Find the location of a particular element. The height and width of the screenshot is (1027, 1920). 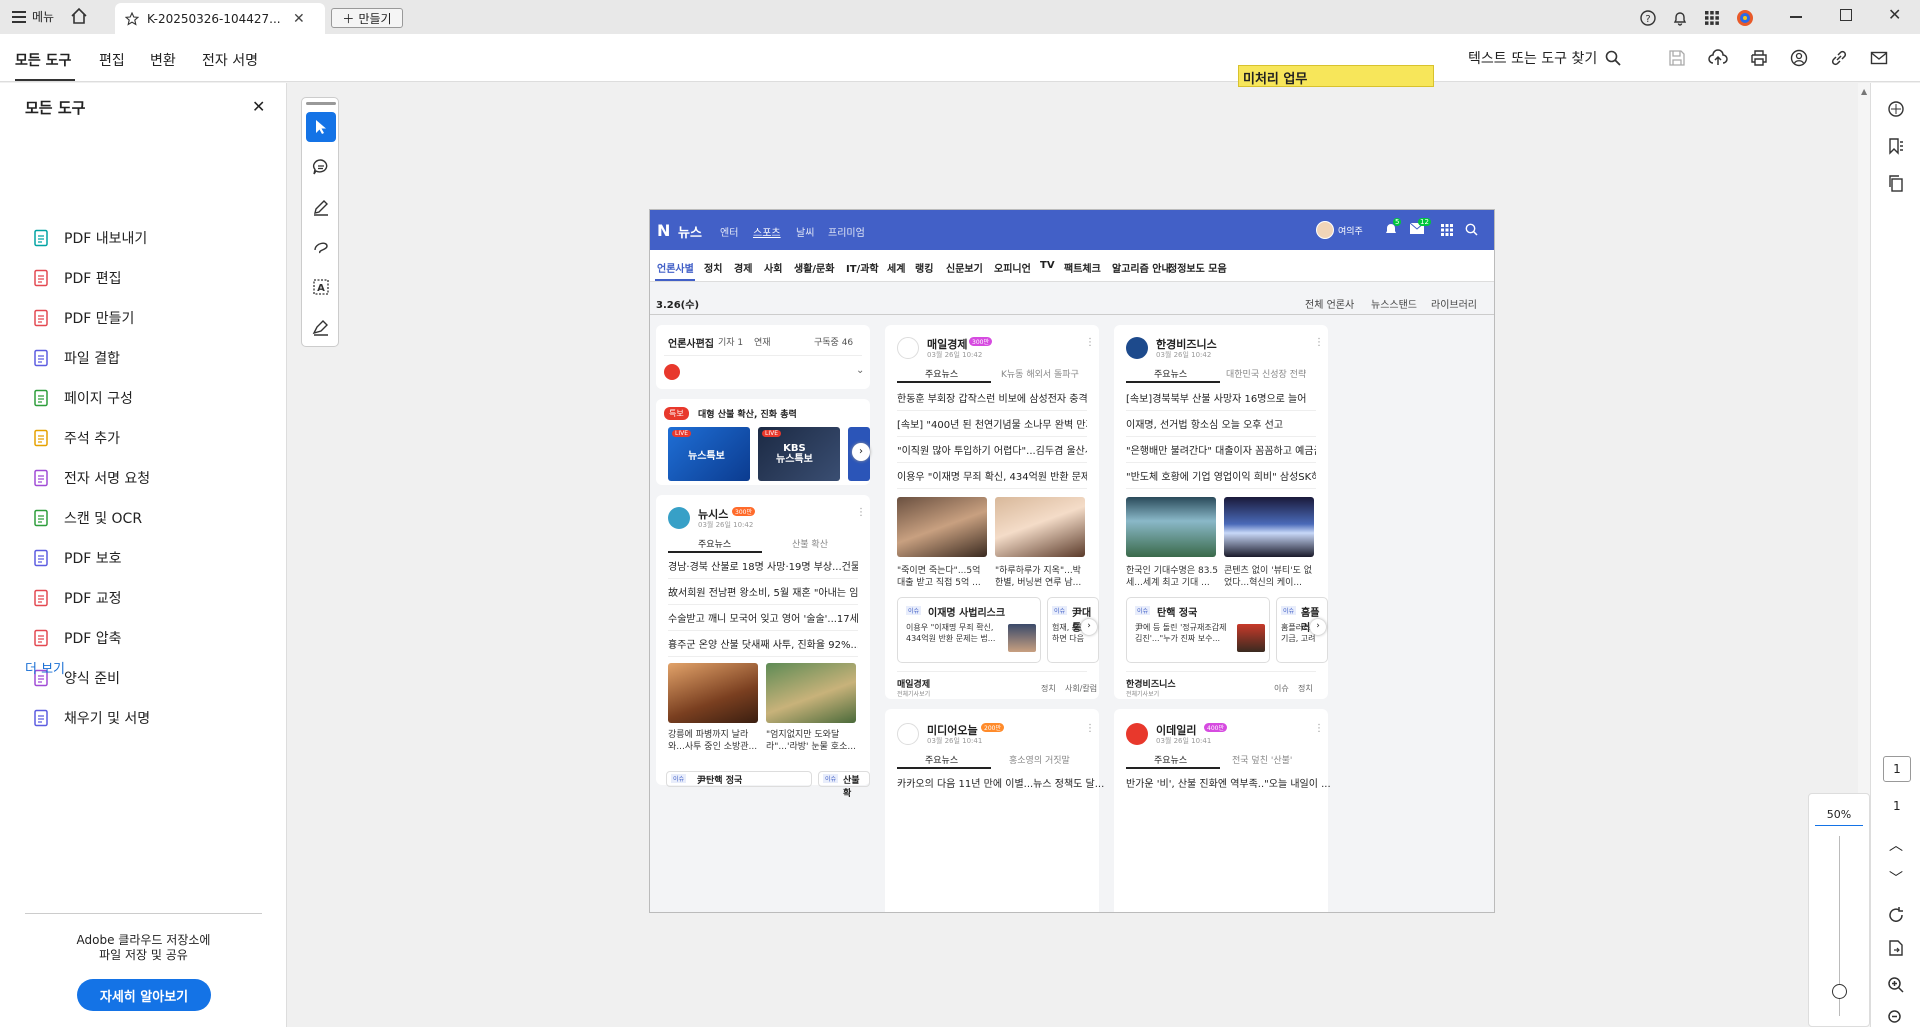

page-number-input: 1 is located at coordinates (1897, 769).